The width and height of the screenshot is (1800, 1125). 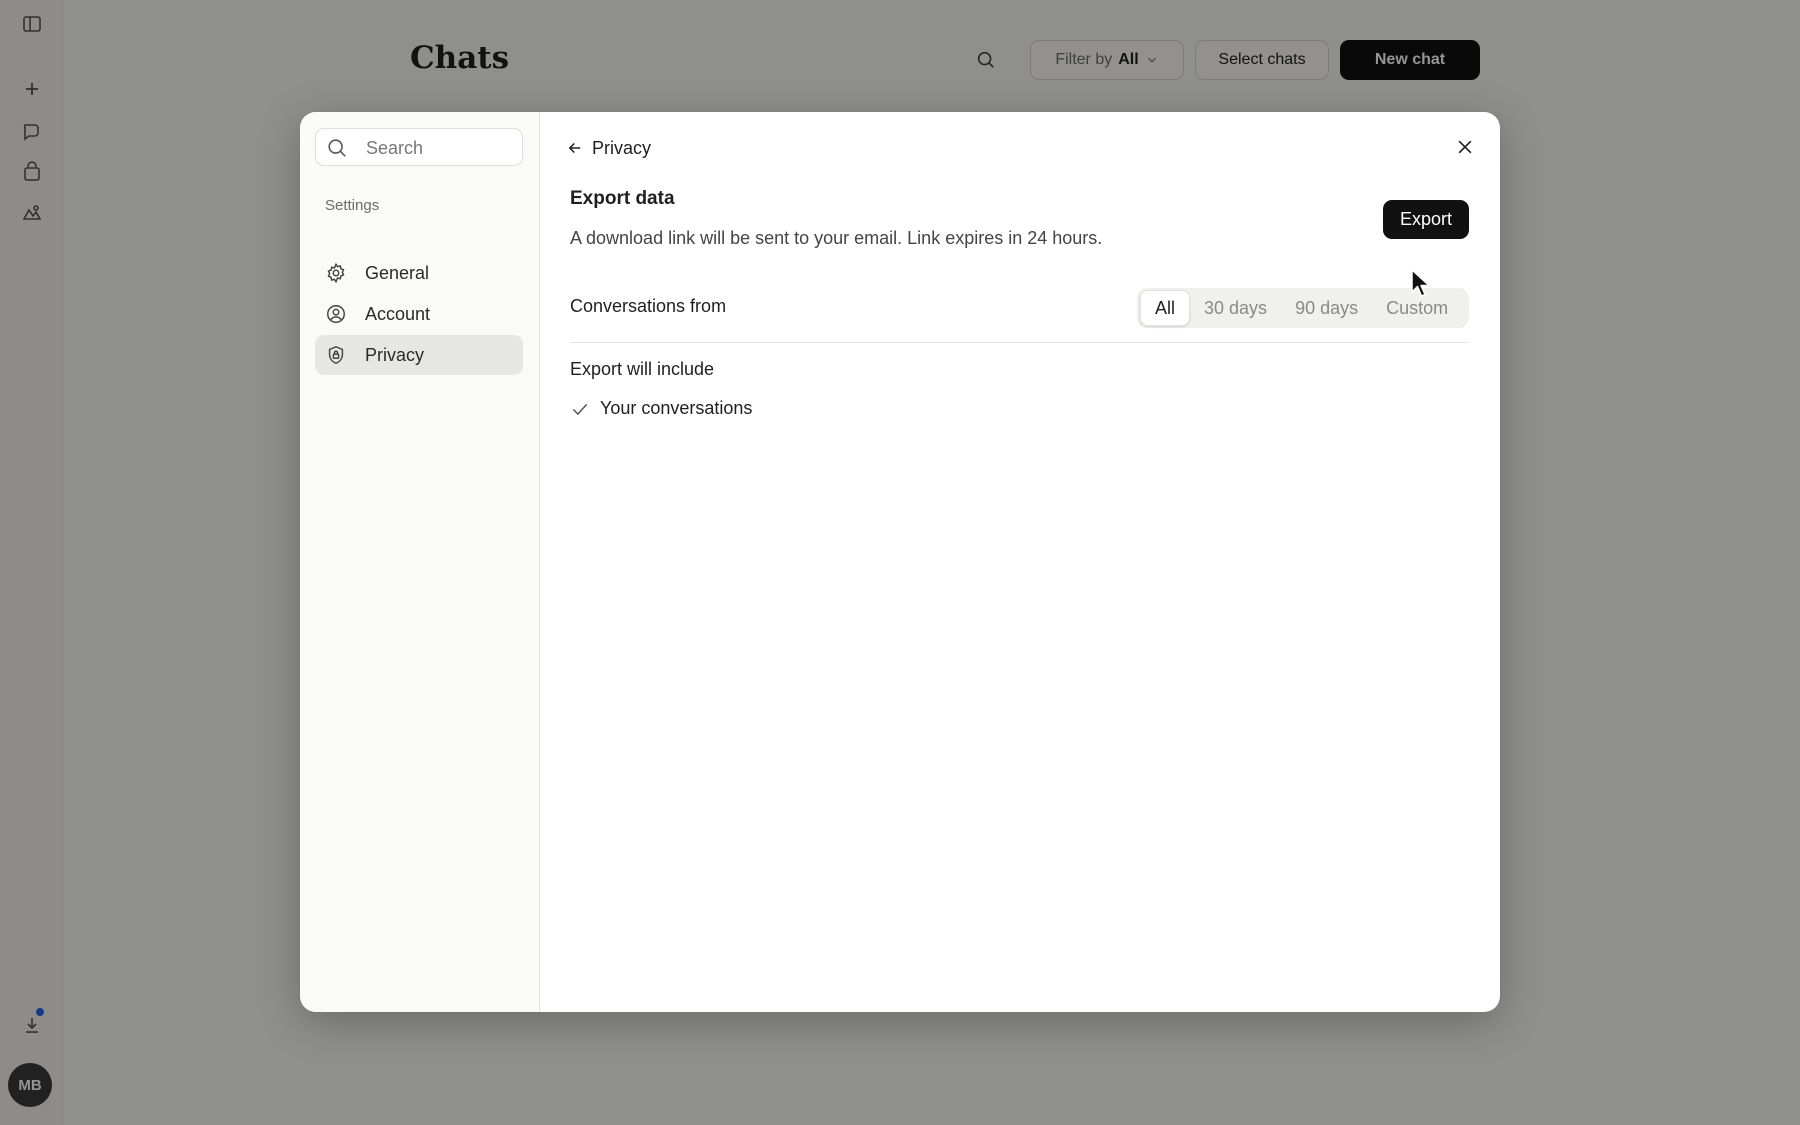 What do you see at coordinates (676, 408) in the screenshot?
I see `include-item-label: Your conversations` at bounding box center [676, 408].